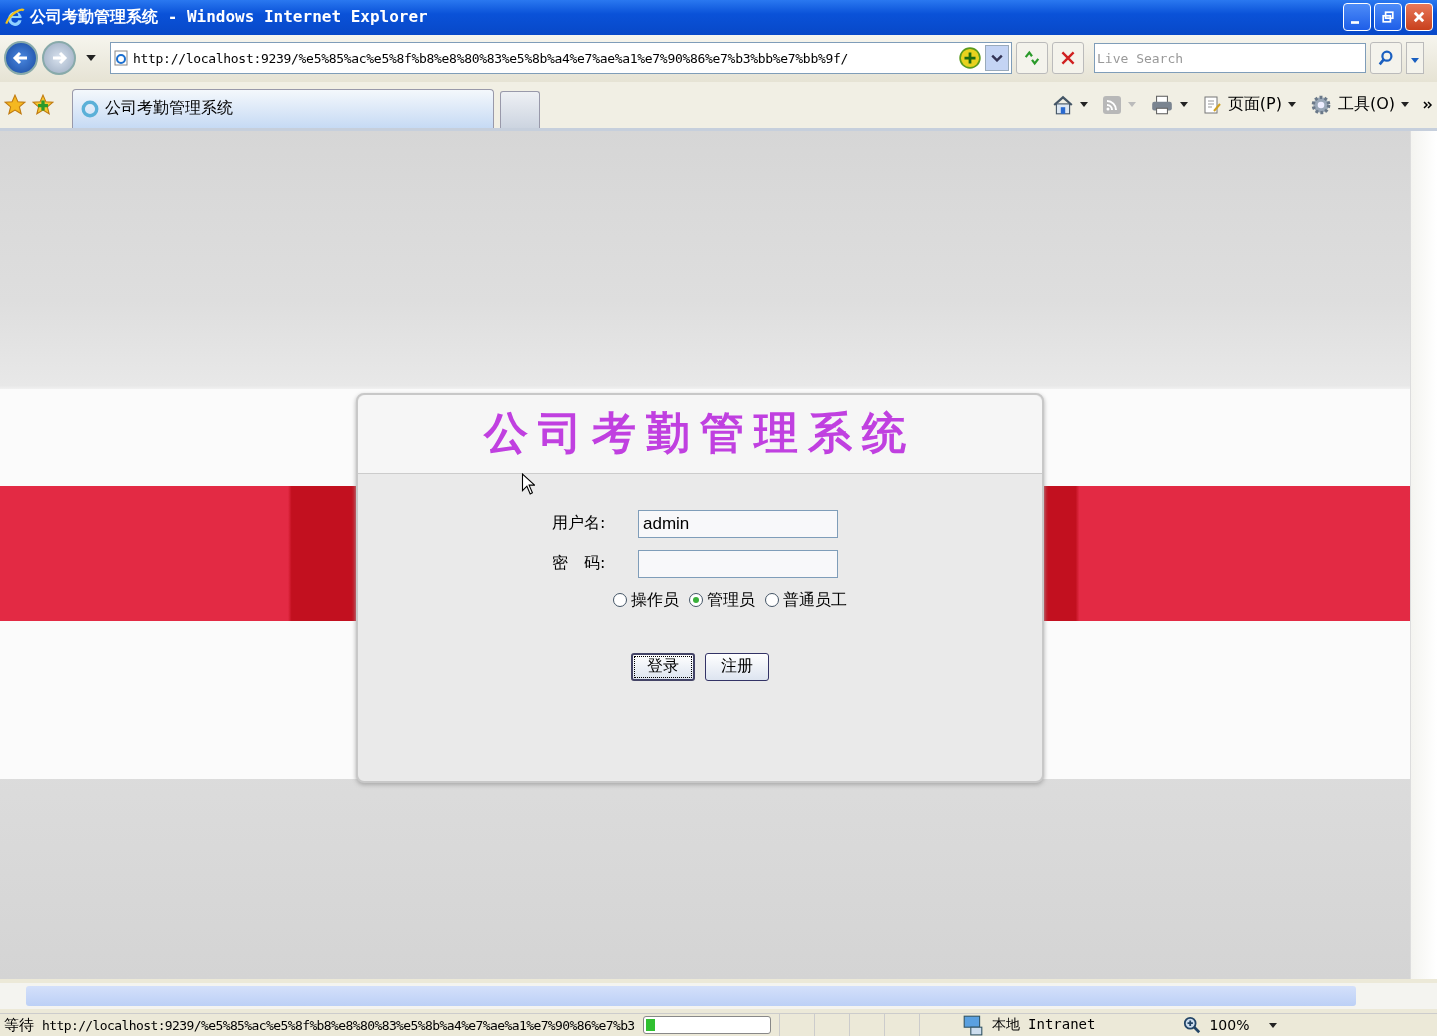 The image size is (1437, 1036). I want to click on back-button, so click(21, 58).